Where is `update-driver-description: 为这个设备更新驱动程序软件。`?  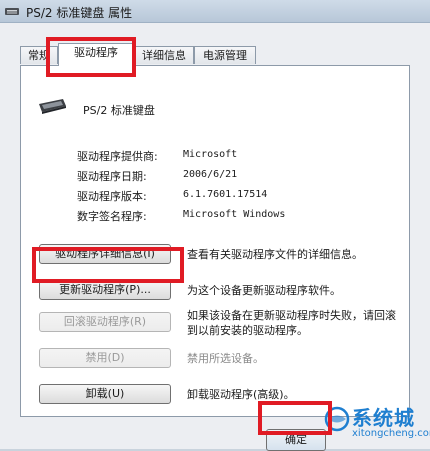
update-driver-description: 为这个设备更新驱动程序软件。 is located at coordinates (264, 290).